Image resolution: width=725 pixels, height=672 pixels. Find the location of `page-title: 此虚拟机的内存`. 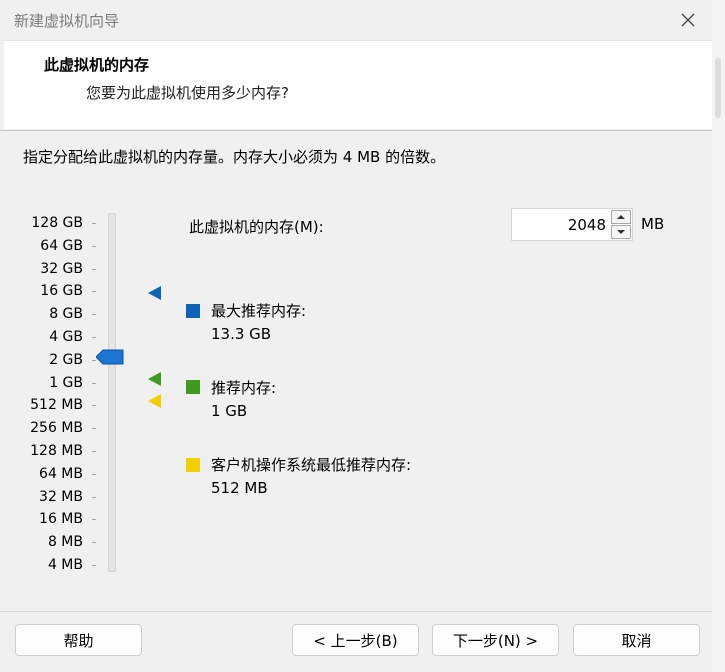

page-title: 此虚拟机的内存 is located at coordinates (97, 65).